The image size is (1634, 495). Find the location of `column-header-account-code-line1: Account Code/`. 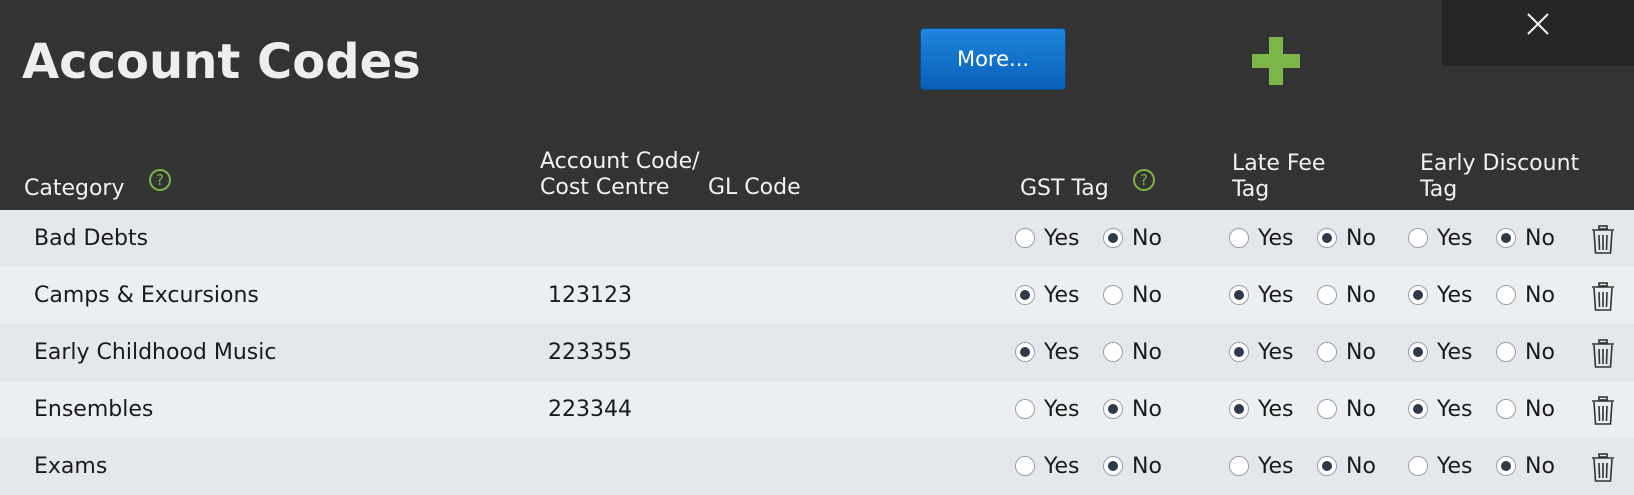

column-header-account-code-line1: Account Code/ is located at coordinates (620, 161).